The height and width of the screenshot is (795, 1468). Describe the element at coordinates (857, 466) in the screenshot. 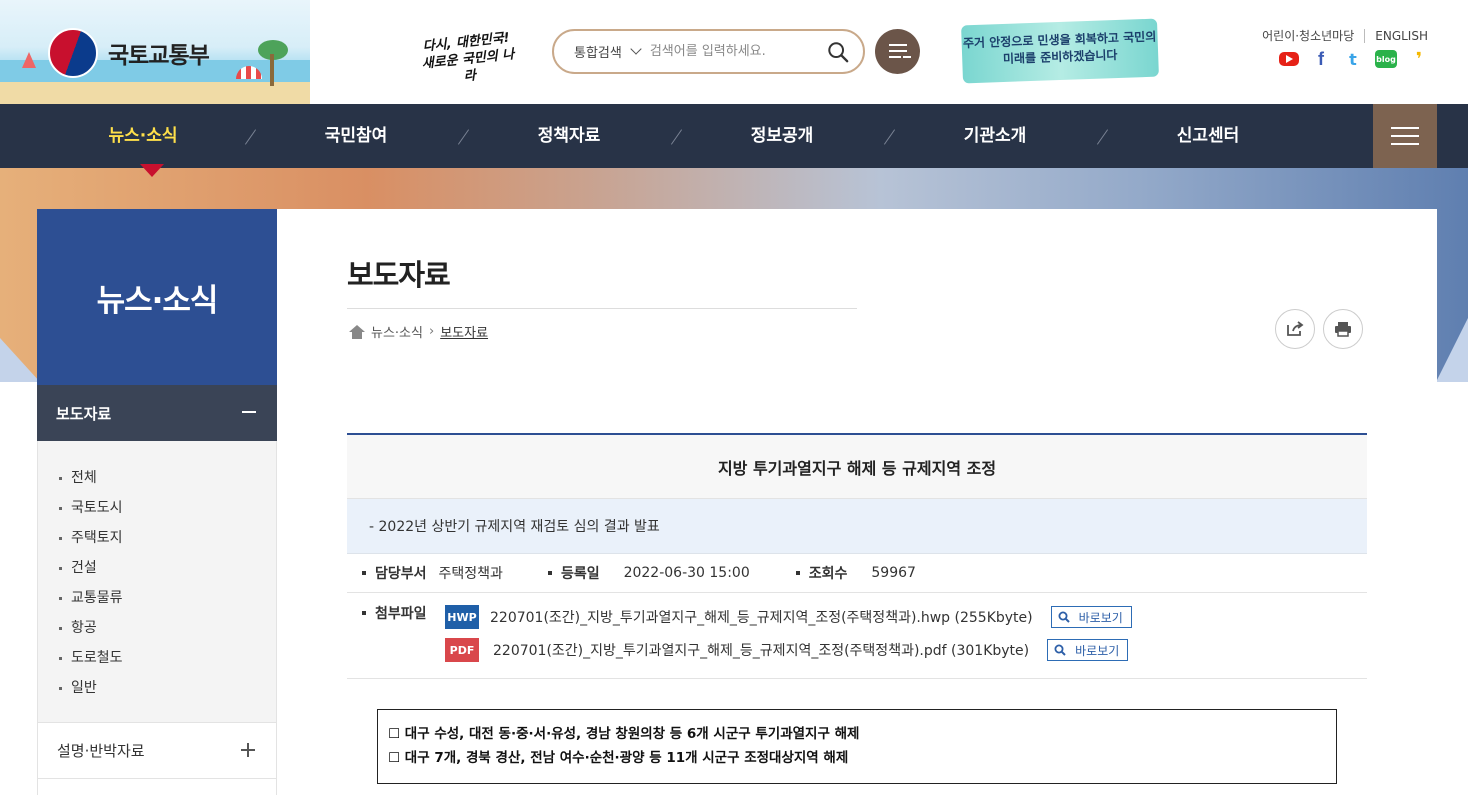

I see `article-title: 지방 투기과열지구 해제 등 규제지역 조정` at that location.